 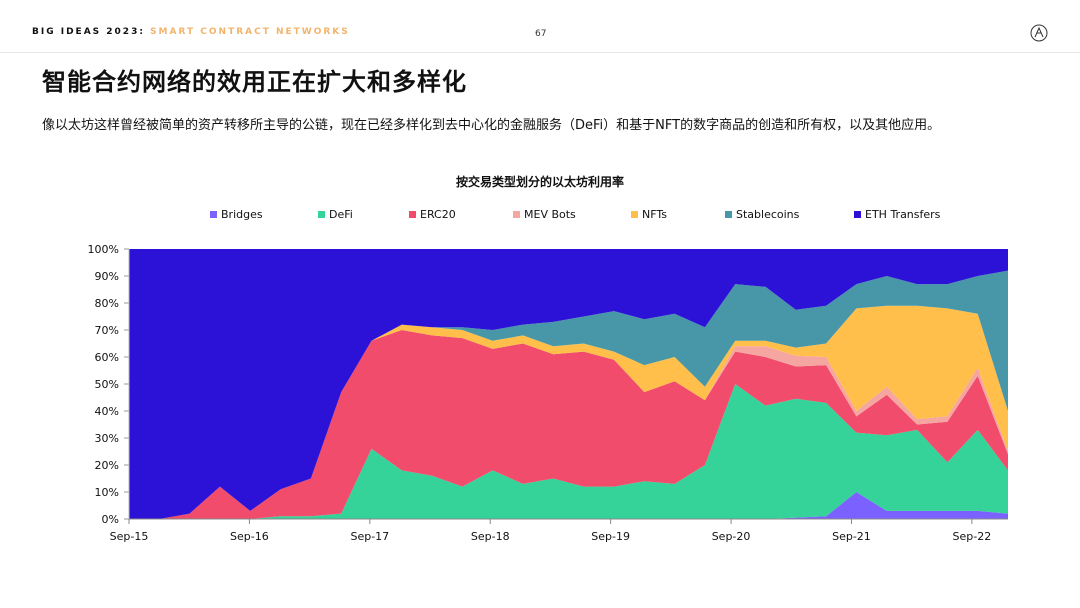 What do you see at coordinates (103, 249) in the screenshot?
I see `y-tick-label: 100%` at bounding box center [103, 249].